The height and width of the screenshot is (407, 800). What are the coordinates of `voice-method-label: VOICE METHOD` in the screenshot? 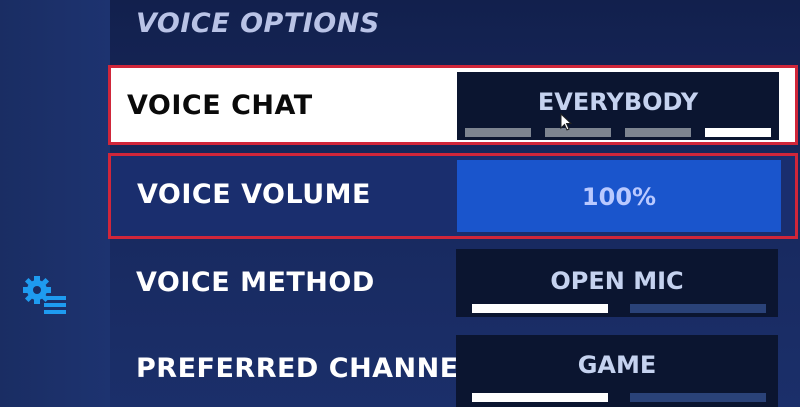 It's located at (255, 282).